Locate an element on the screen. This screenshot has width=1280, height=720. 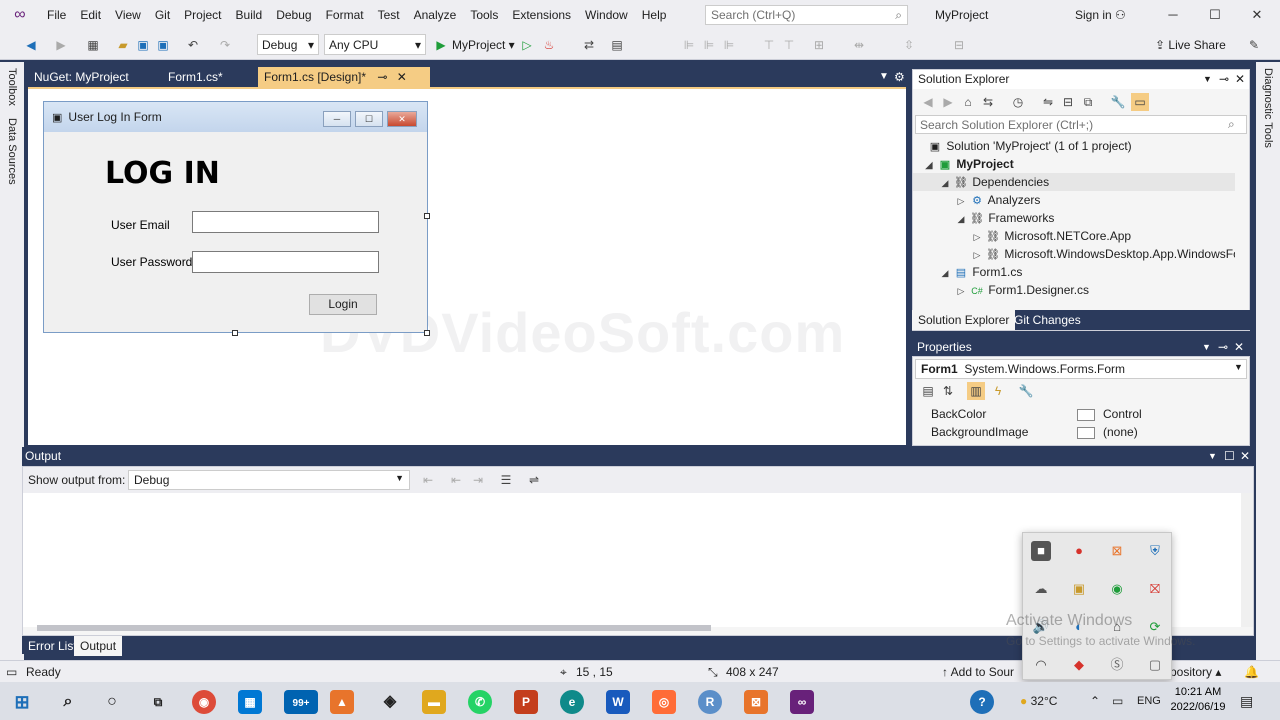
resize-handle-right is located at coordinates (427, 216).